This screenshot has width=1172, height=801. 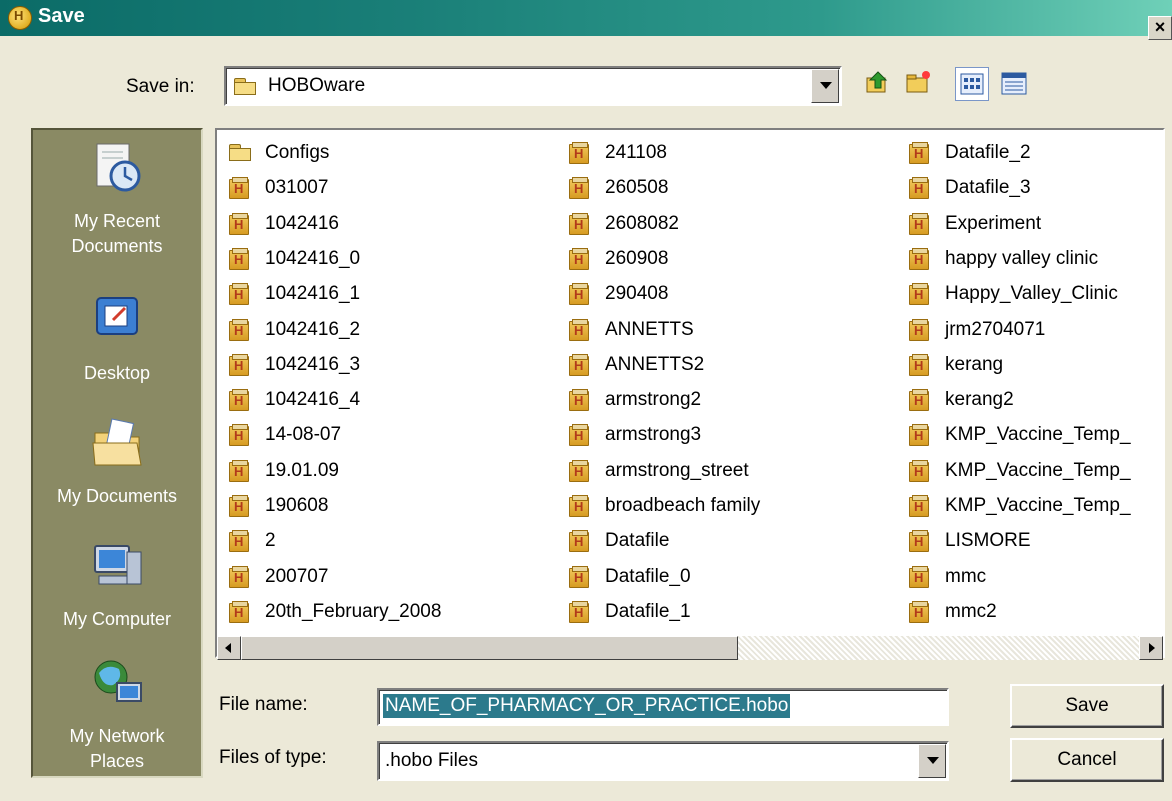 What do you see at coordinates (229, 648) in the screenshot?
I see `scroll-left-arrow-icon` at bounding box center [229, 648].